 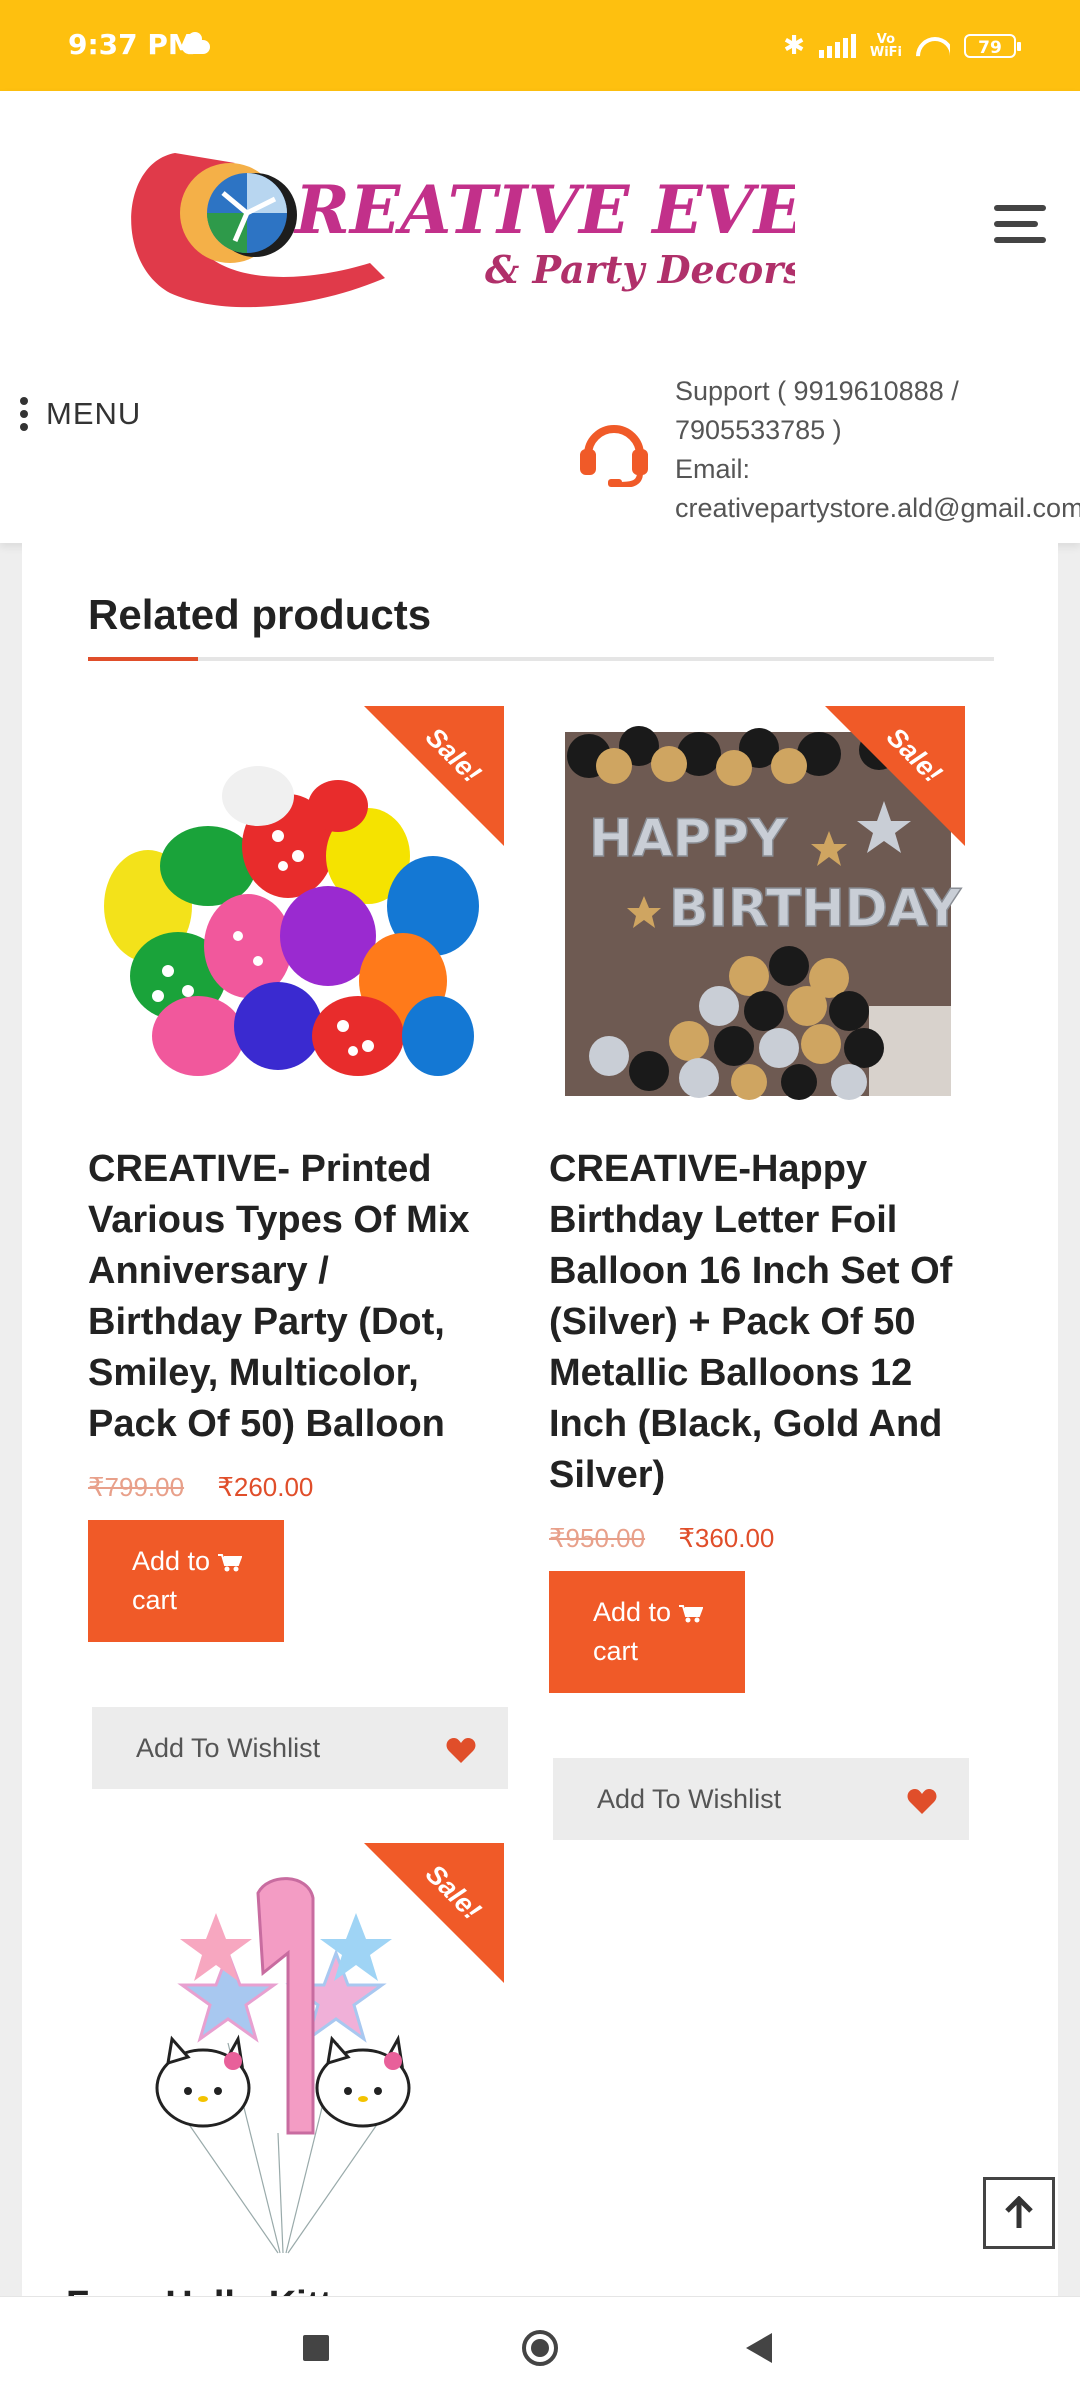 What do you see at coordinates (209, 2290) in the screenshot?
I see `product-title: Foxx Hello Kitty` at bounding box center [209, 2290].